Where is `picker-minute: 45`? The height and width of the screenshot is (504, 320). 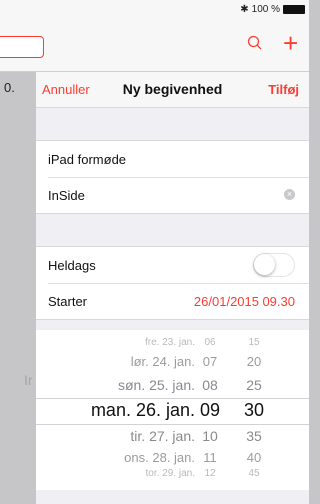
picker-minute: 45 is located at coordinates (254, 473).